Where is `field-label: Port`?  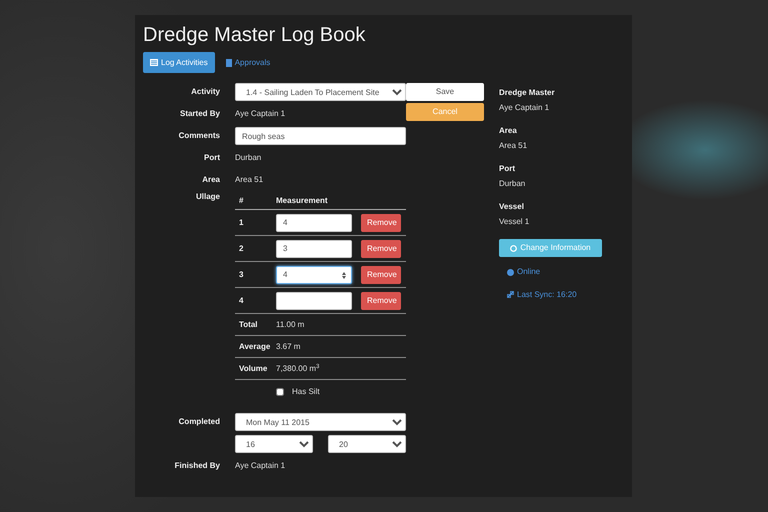
field-label: Port is located at coordinates (211, 158).